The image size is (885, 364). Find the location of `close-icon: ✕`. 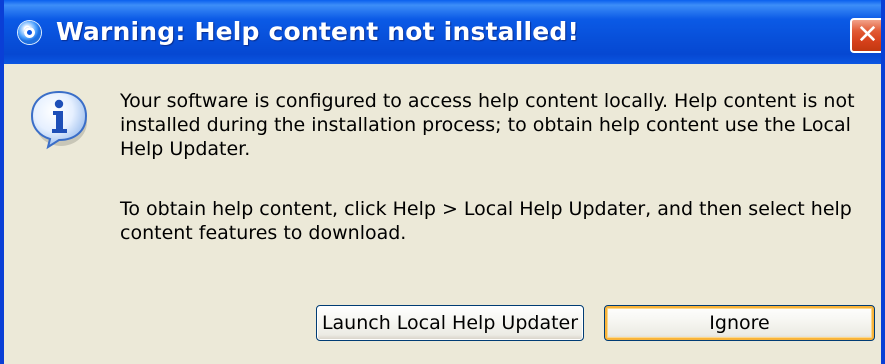

close-icon: ✕ is located at coordinates (867, 35).